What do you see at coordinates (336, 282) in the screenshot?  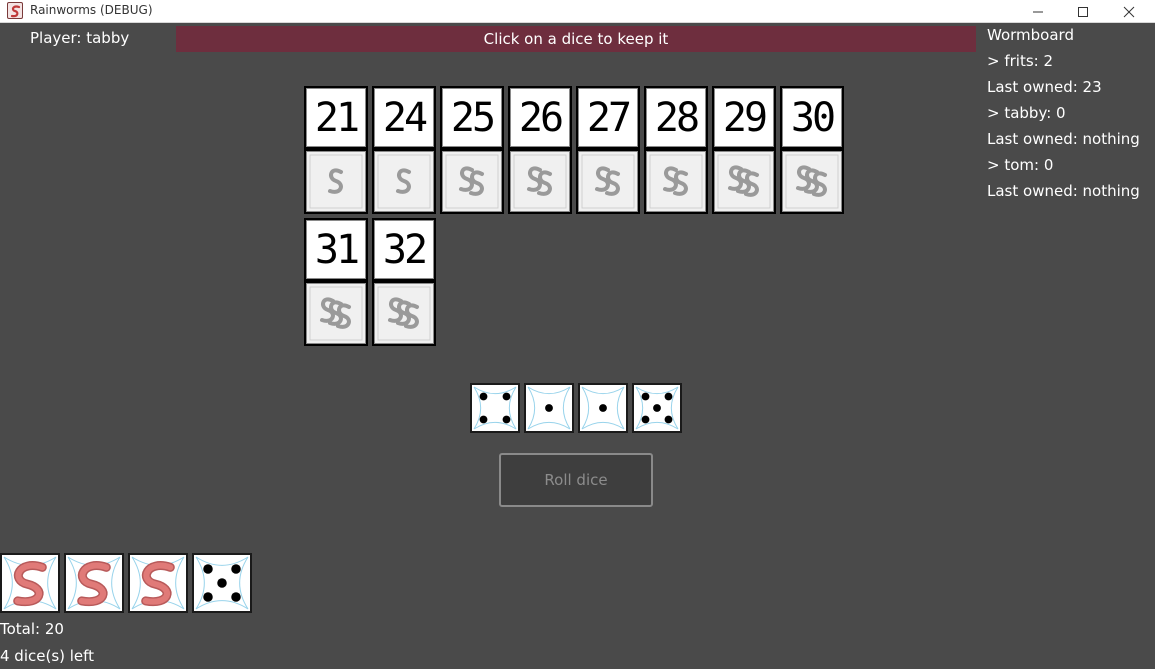 I see `tile-31: 31` at bounding box center [336, 282].